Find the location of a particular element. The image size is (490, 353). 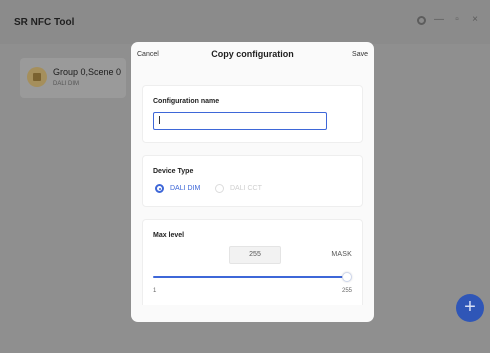

radio-selected-icon is located at coordinates (159, 188).